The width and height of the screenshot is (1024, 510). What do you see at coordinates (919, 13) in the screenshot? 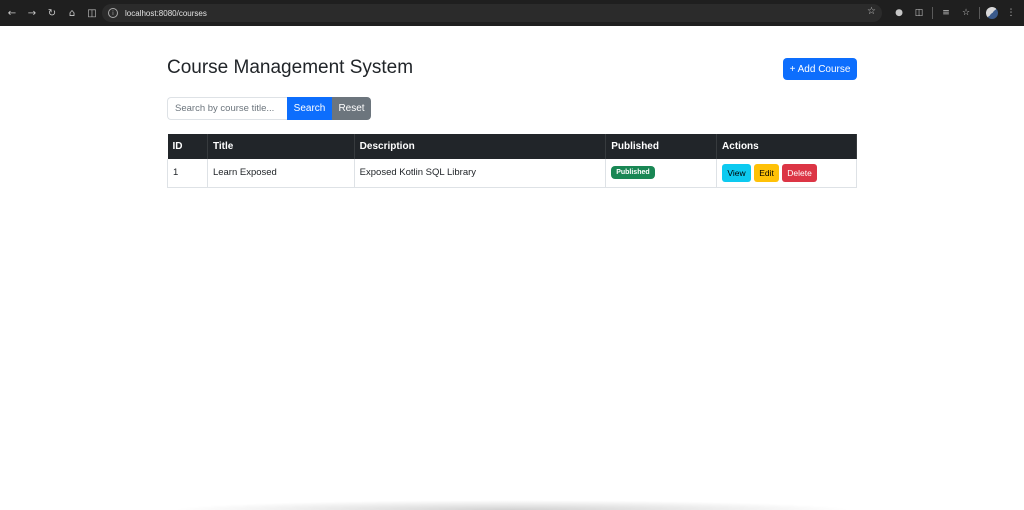
I see `puzzle-icon: ◫` at bounding box center [919, 13].